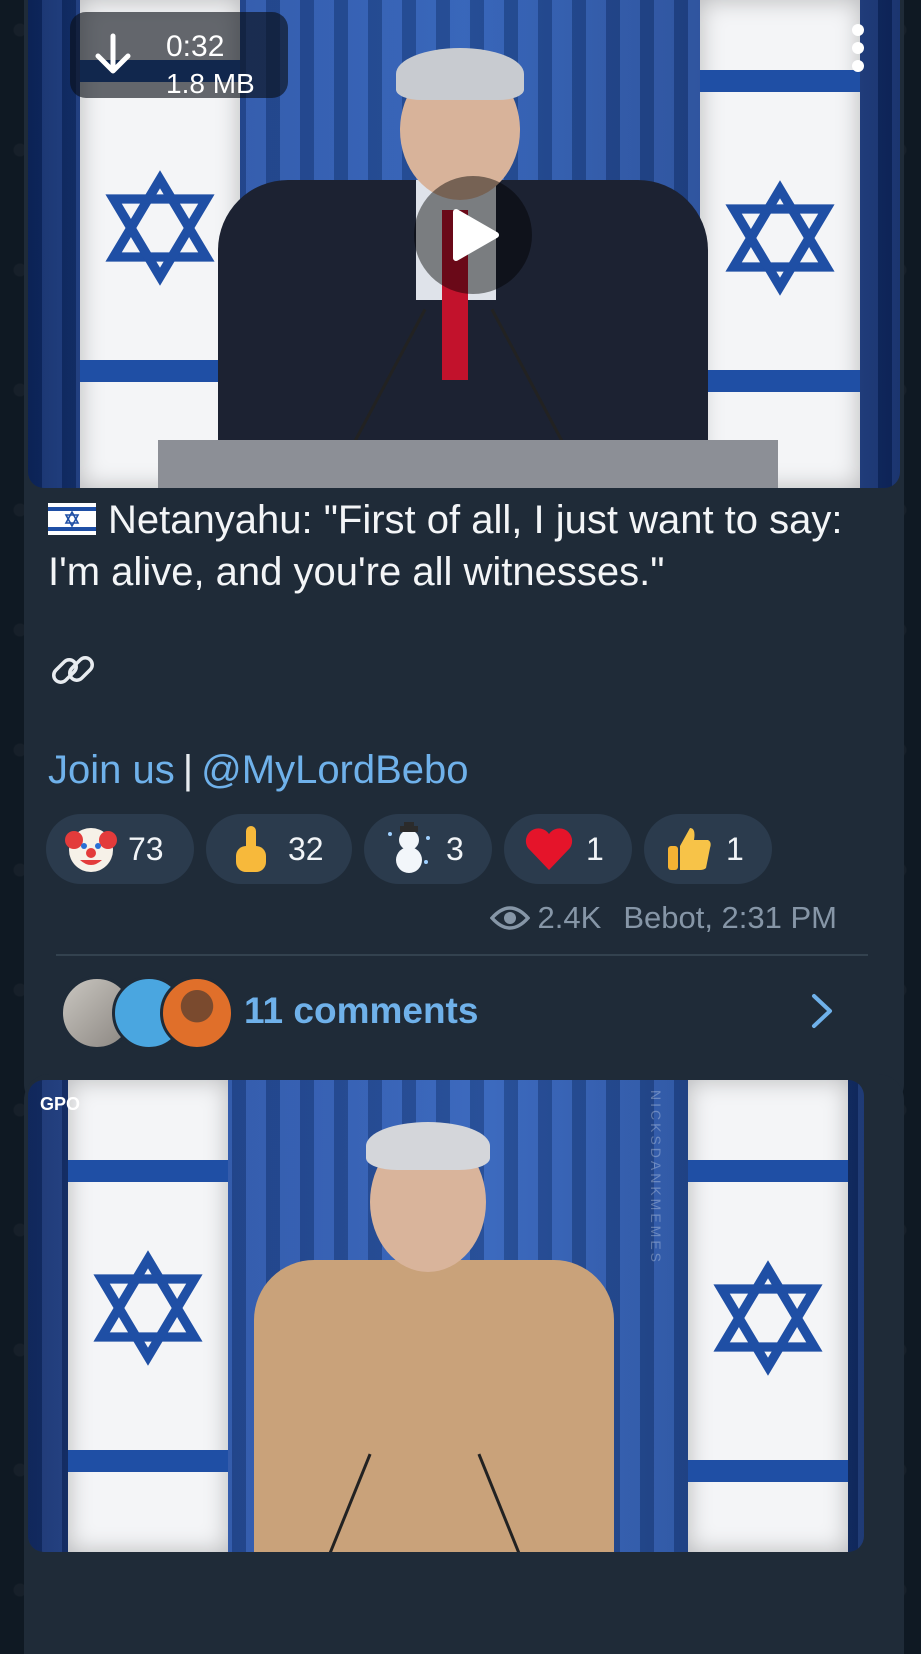 This screenshot has width=921, height=1654. What do you see at coordinates (468, 464) in the screenshot?
I see `lectern` at bounding box center [468, 464].